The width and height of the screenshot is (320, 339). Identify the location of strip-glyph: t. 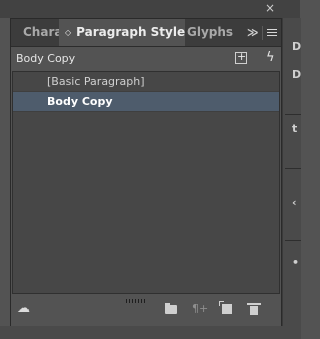
(295, 128).